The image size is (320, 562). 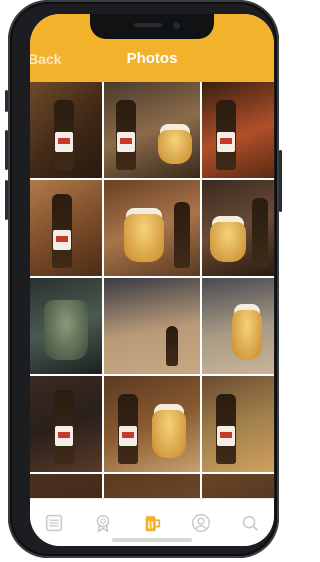 I want to click on badge-icon, so click(x=103, y=523).